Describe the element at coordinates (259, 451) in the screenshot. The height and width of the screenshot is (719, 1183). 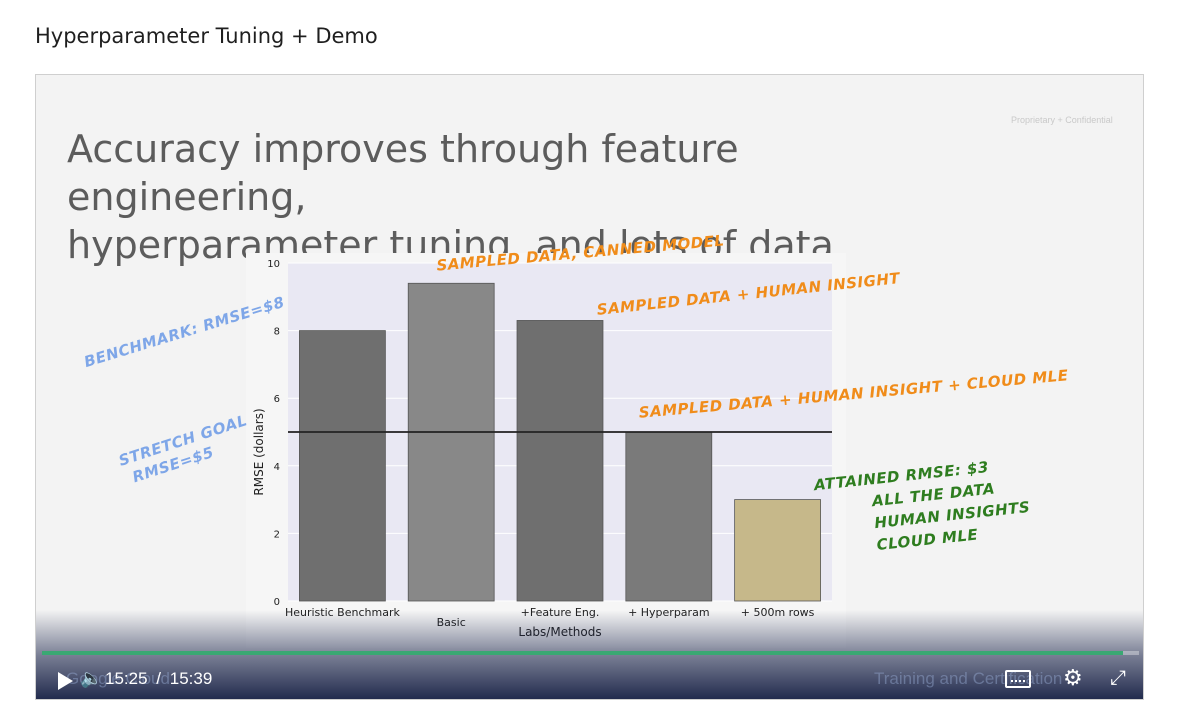
I see `y-axis-title: RMSE (dollars)` at that location.